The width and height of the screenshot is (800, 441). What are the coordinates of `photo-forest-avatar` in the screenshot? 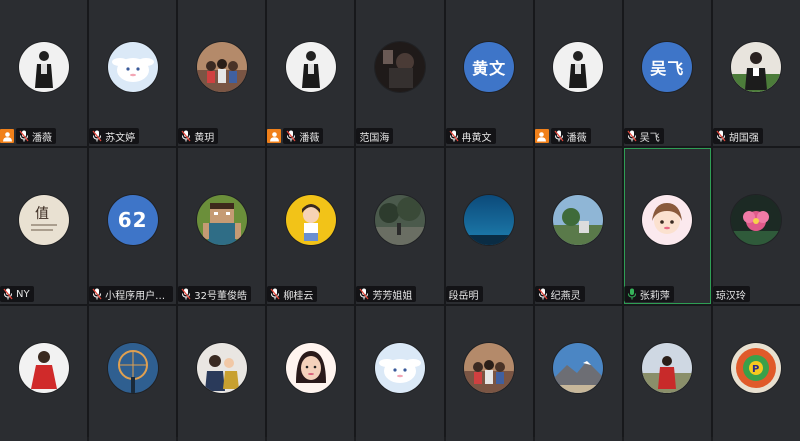 It's located at (399, 219).